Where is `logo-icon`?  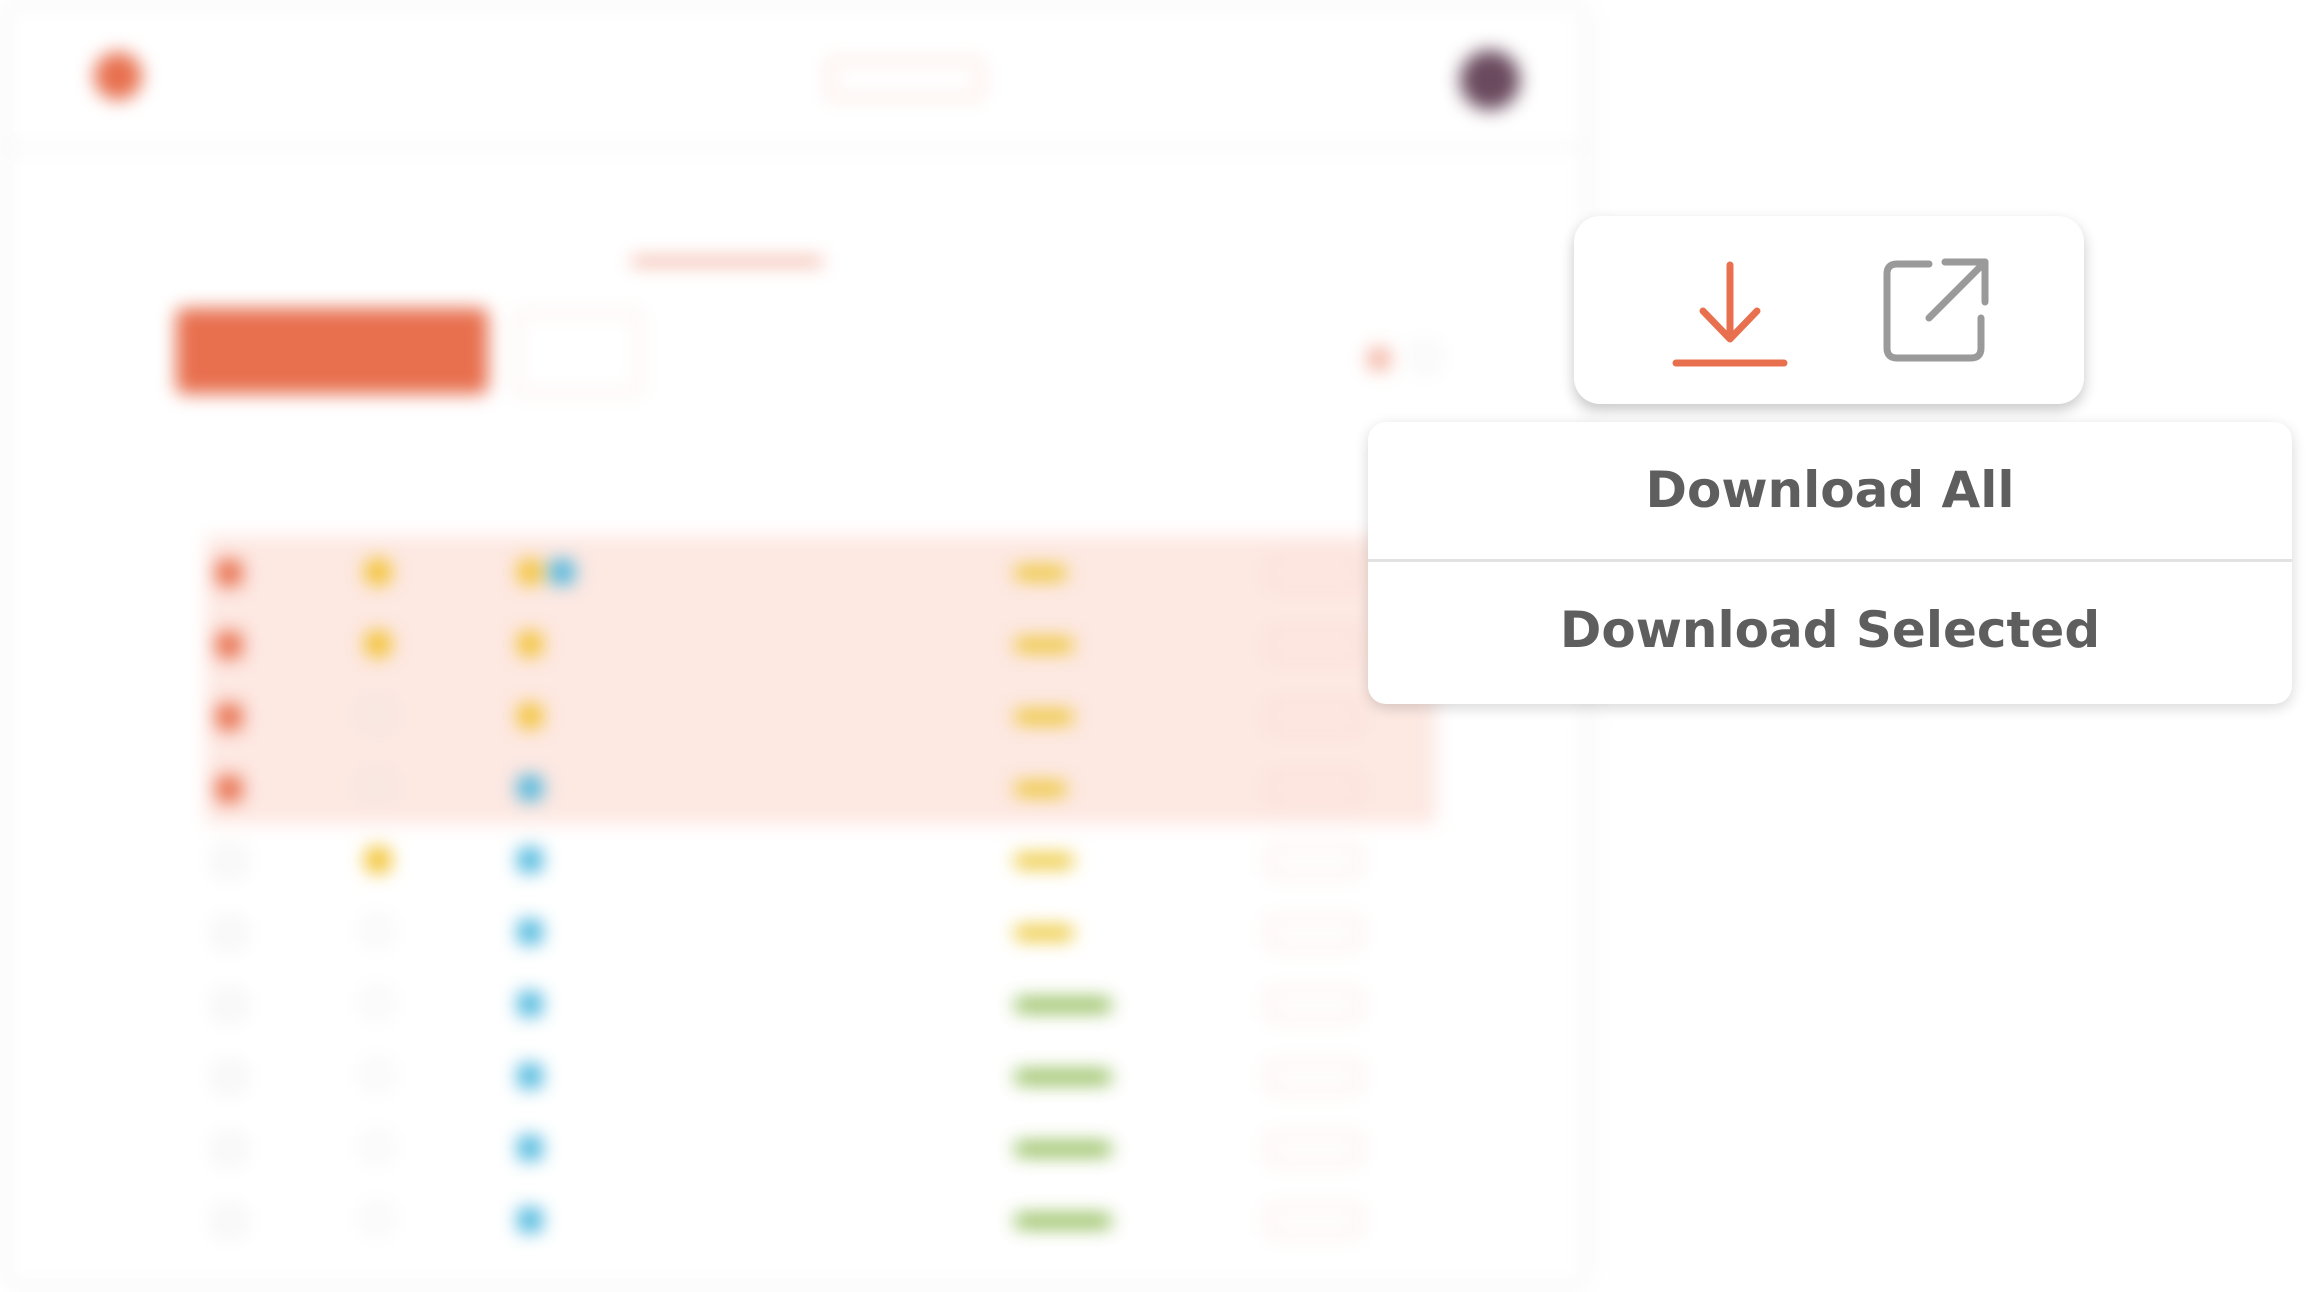 logo-icon is located at coordinates (118, 76).